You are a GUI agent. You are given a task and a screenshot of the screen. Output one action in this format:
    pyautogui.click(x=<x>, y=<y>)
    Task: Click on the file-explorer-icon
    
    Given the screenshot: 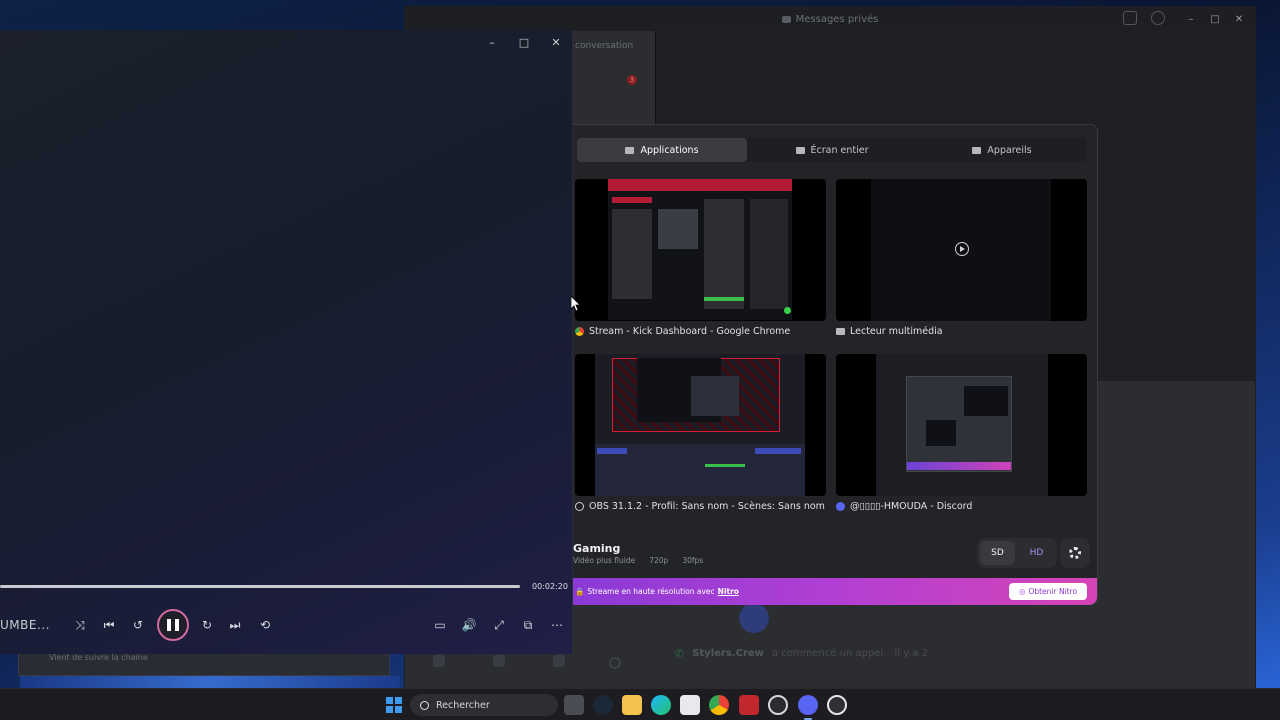 What is the action you would take?
    pyautogui.click(x=574, y=705)
    